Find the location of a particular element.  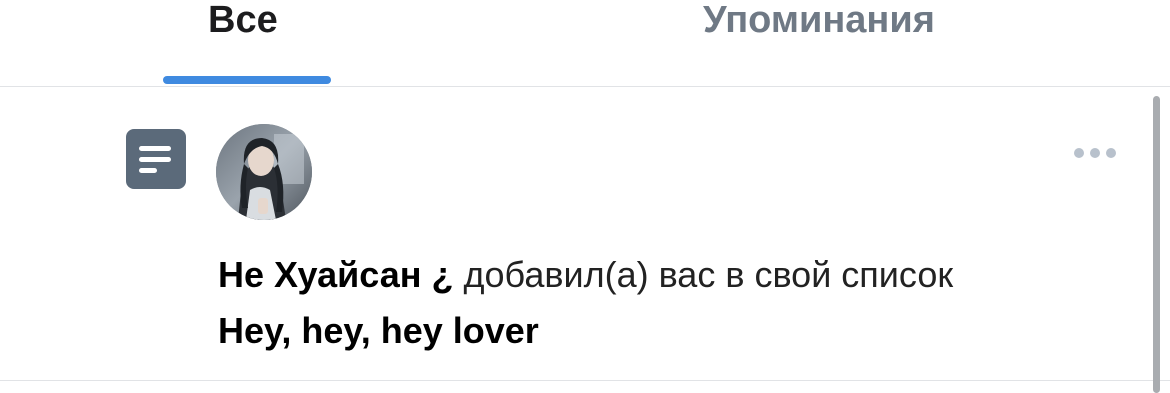

user-avatar is located at coordinates (264, 172).